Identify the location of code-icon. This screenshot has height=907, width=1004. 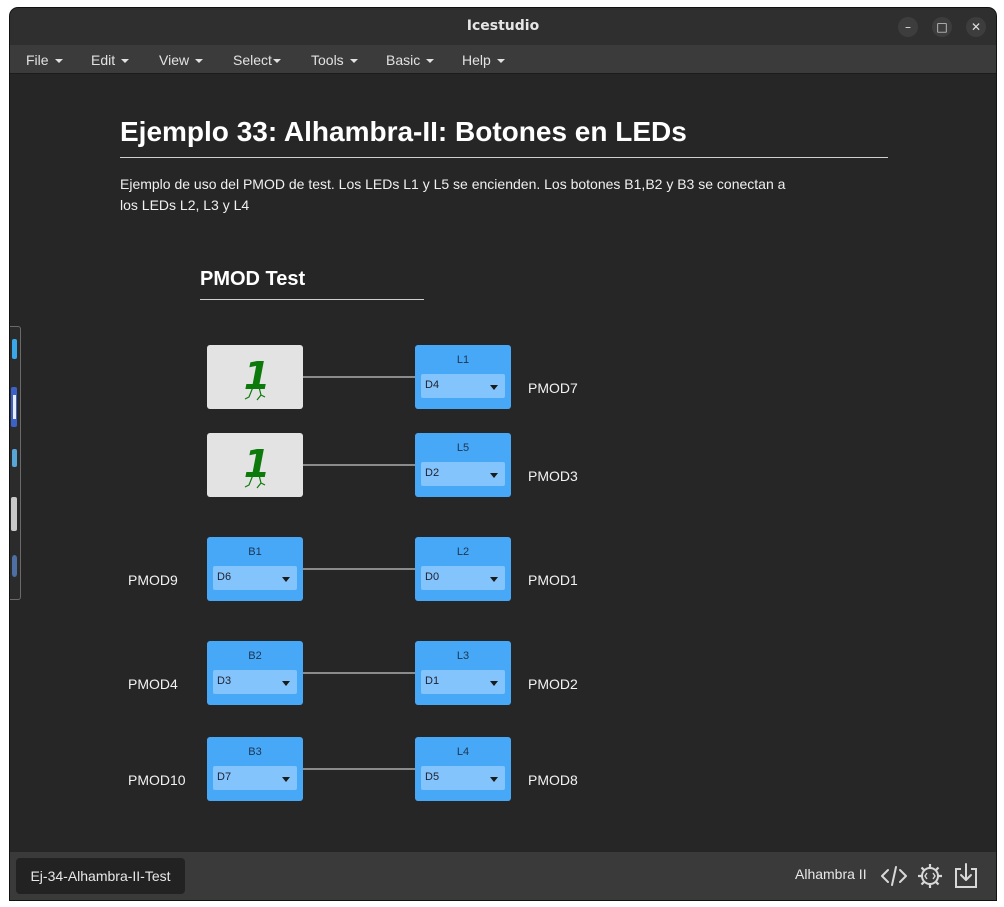
(894, 876).